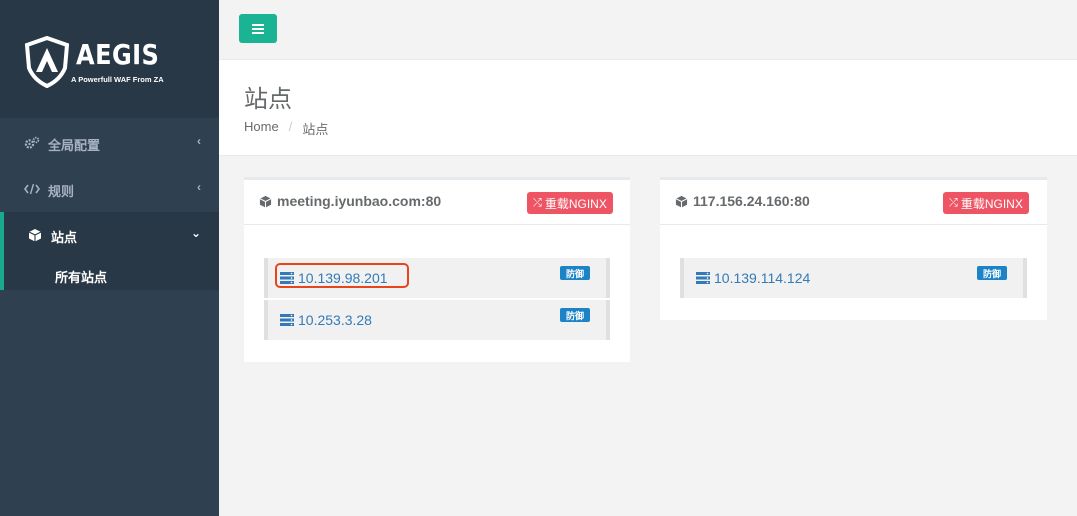 The width and height of the screenshot is (1077, 516). I want to click on breadcrumb-current: 站点, so click(315, 129).